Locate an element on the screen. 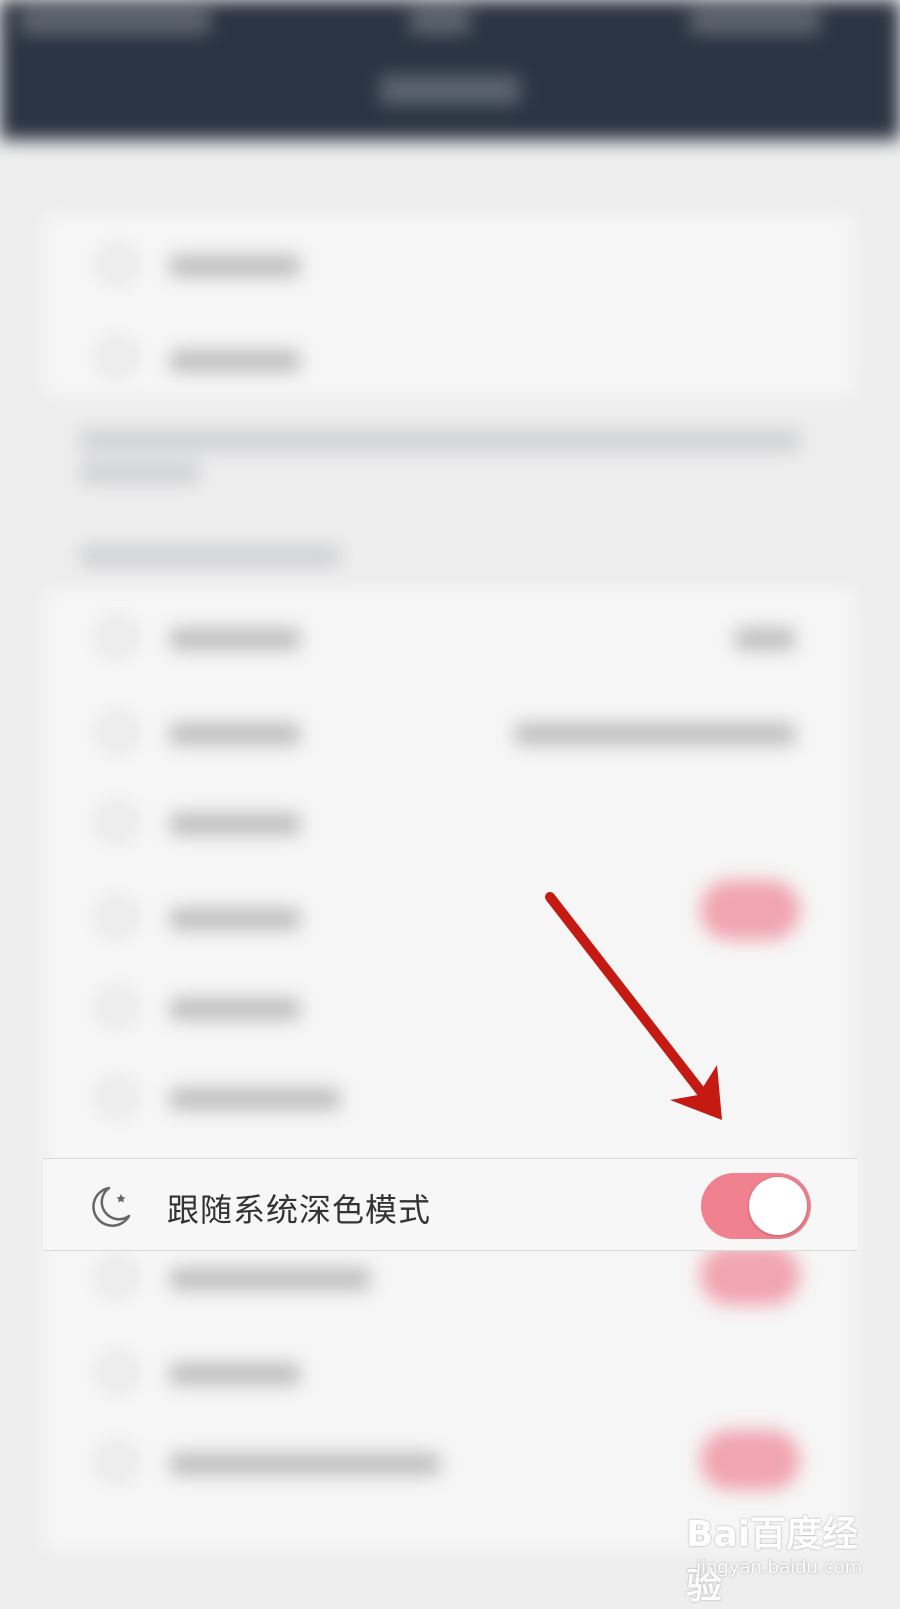 The width and height of the screenshot is (900, 1609). annotation-arrow is located at coordinates (633, 1006).